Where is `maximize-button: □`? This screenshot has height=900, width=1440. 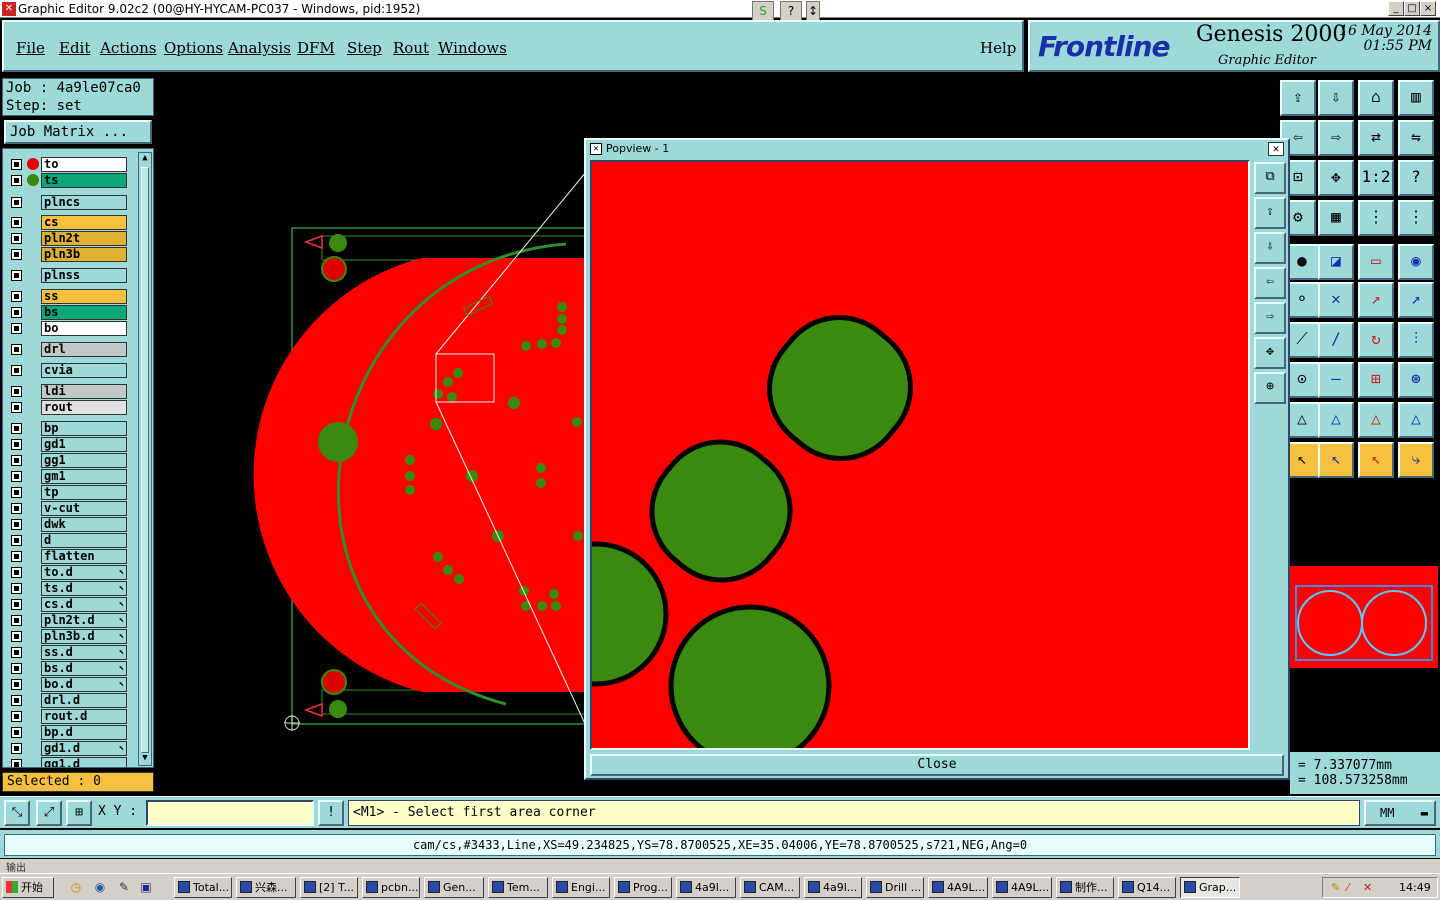 maximize-button: □ is located at coordinates (1412, 8).